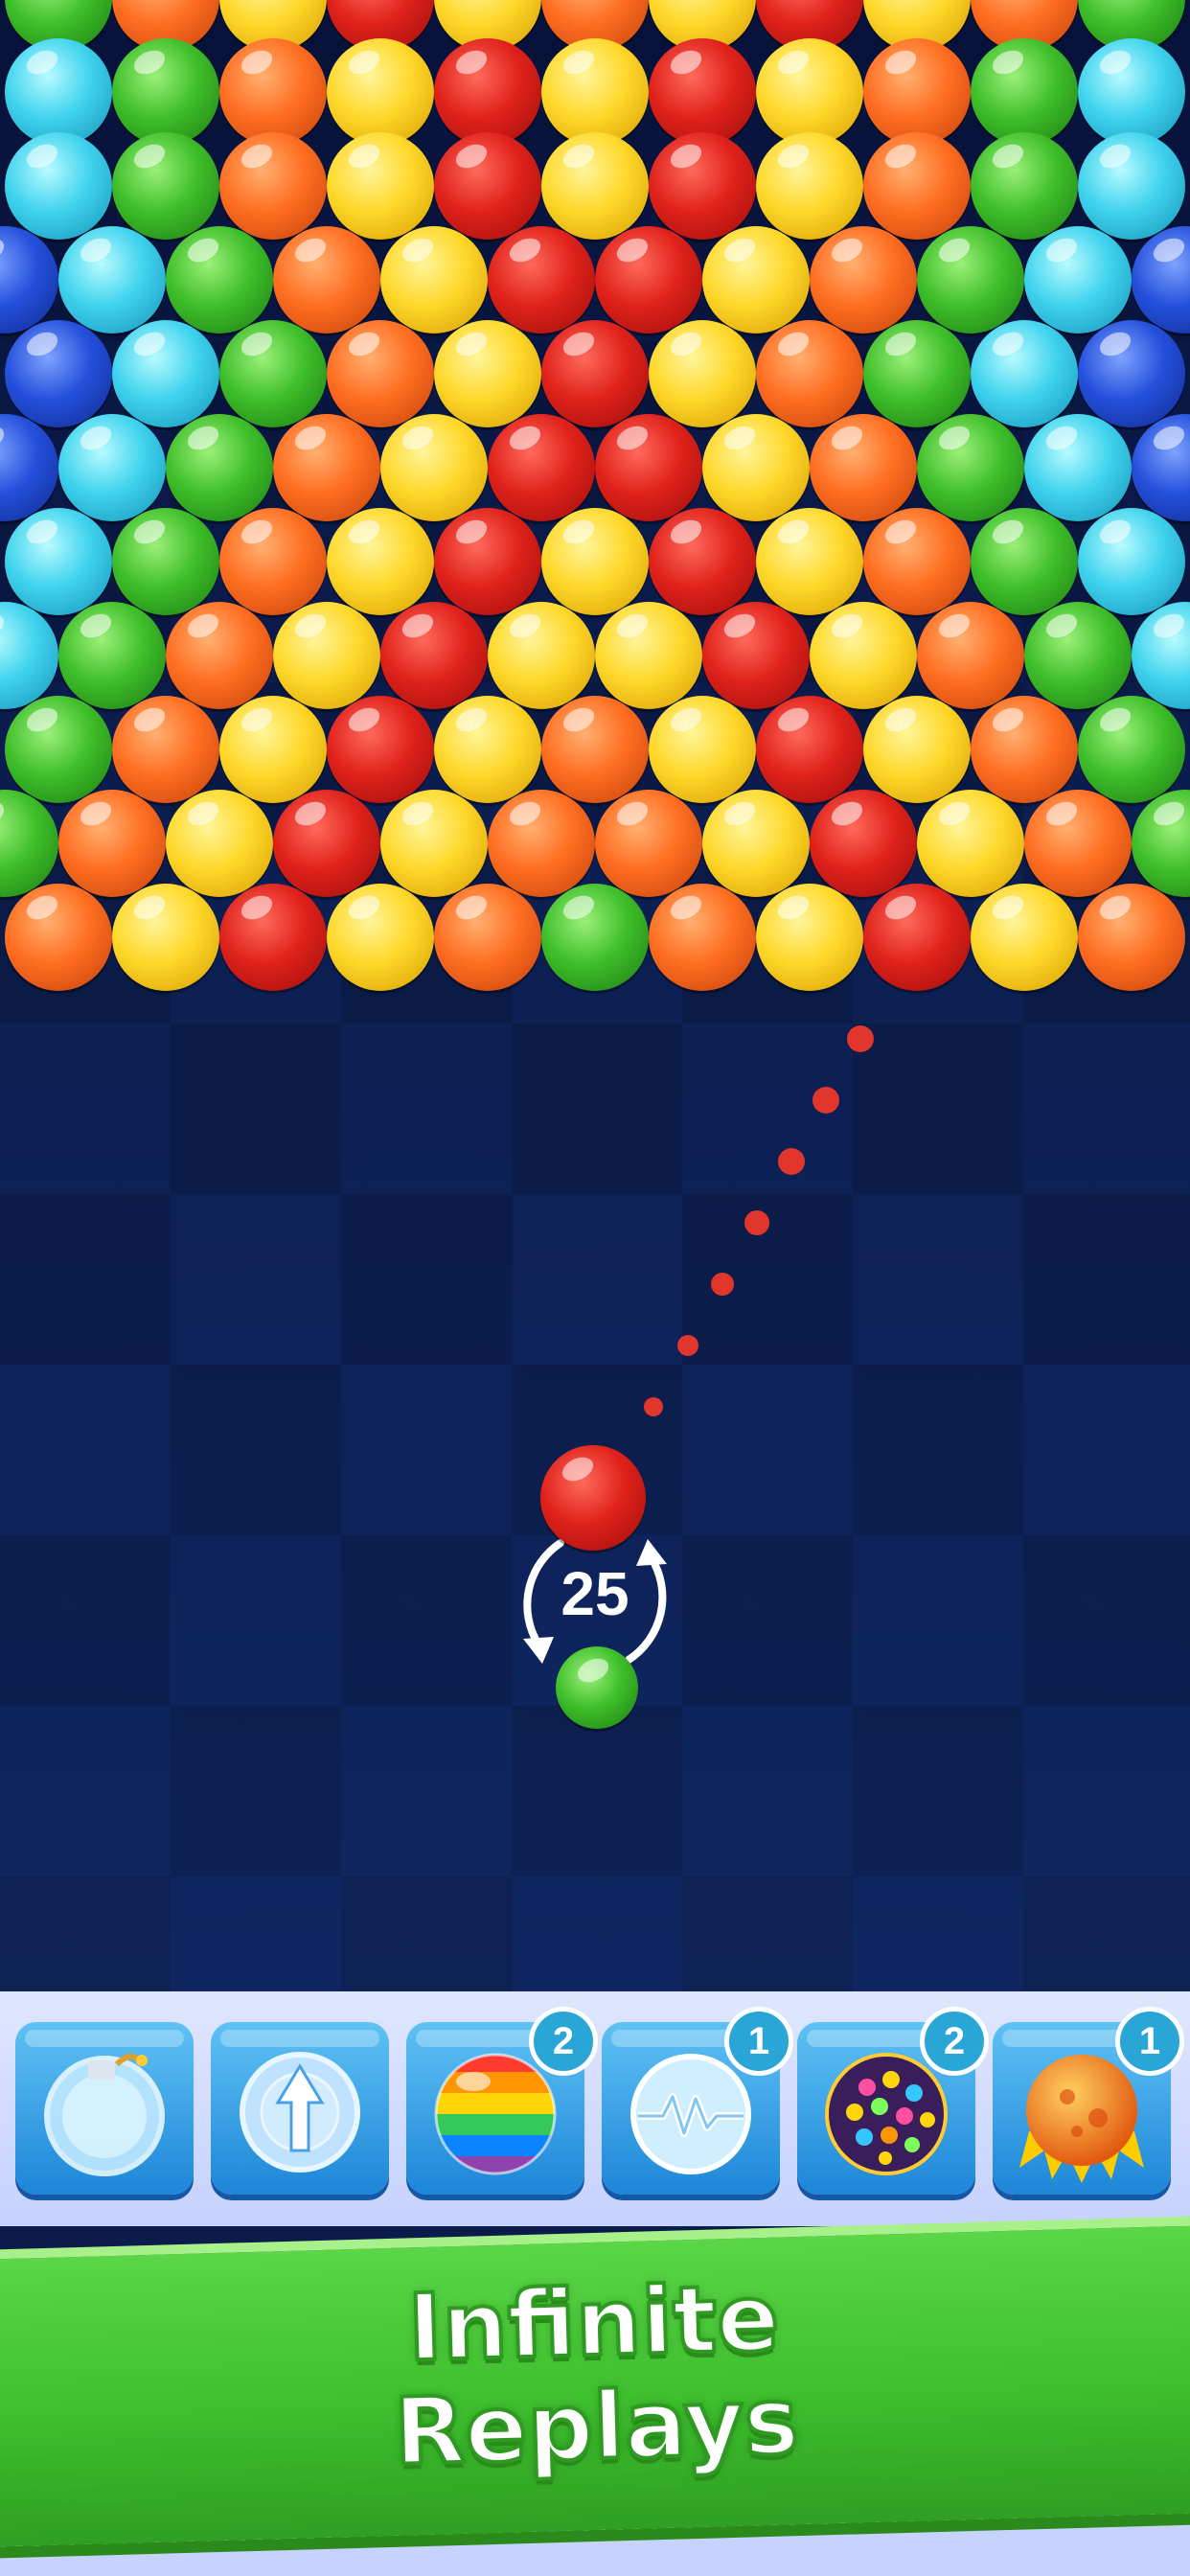  Describe the element at coordinates (597, 1687) in the screenshot. I see `next-bubble` at that location.